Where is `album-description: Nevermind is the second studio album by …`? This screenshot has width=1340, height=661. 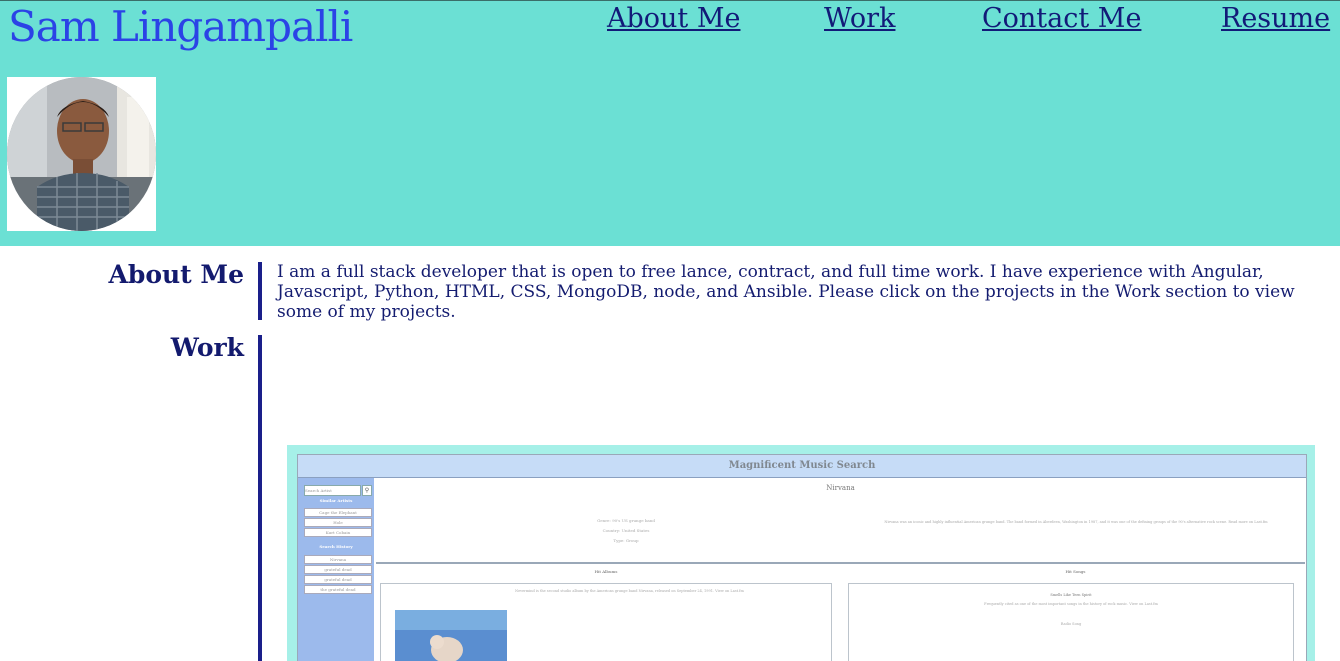 album-description: Nevermind is the second studio album by … is located at coordinates (629, 591).